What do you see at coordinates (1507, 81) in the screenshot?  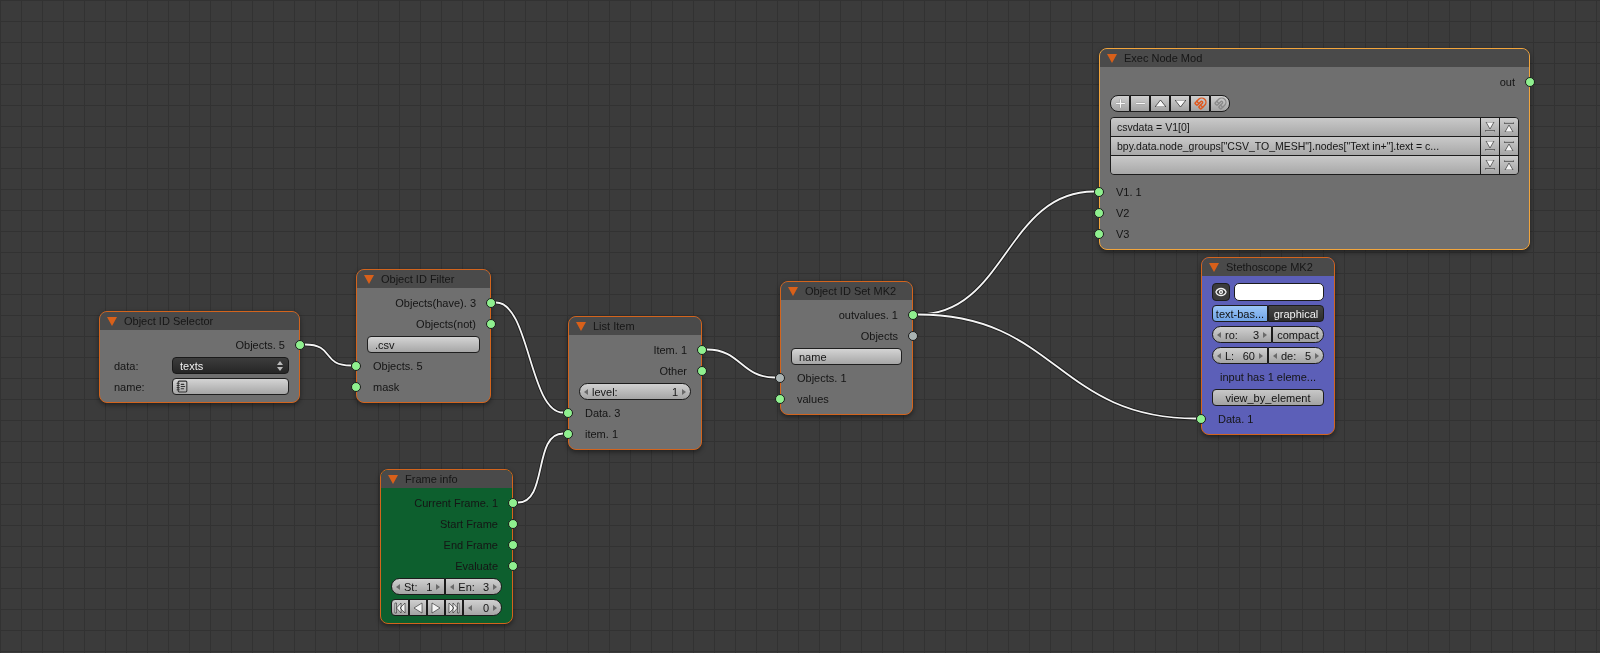 I see `socket-label: out` at bounding box center [1507, 81].